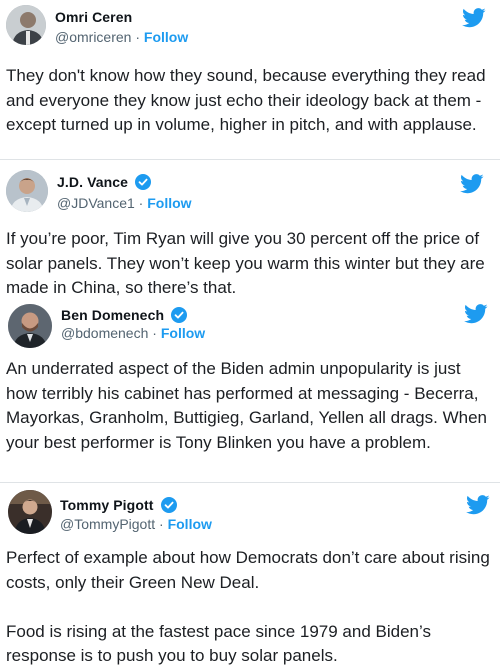 This screenshot has width=500, height=669. Describe the element at coordinates (93, 17) in the screenshot. I see `display-name: Omri Ceren` at that location.